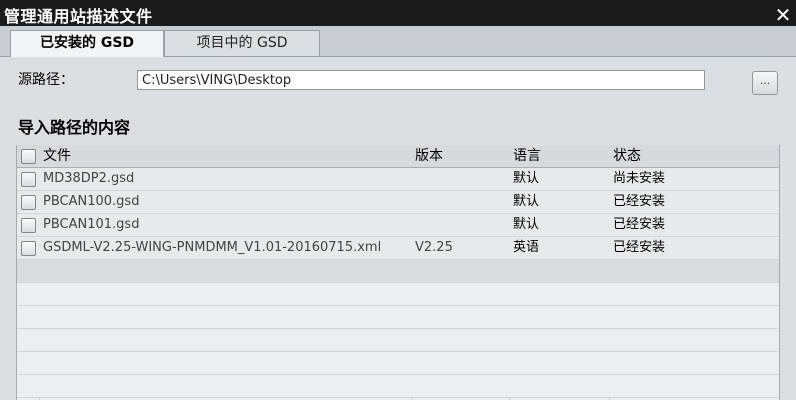 The width and height of the screenshot is (796, 400). I want to click on source-path-input: C:\Users\VING\Desktop, so click(421, 80).